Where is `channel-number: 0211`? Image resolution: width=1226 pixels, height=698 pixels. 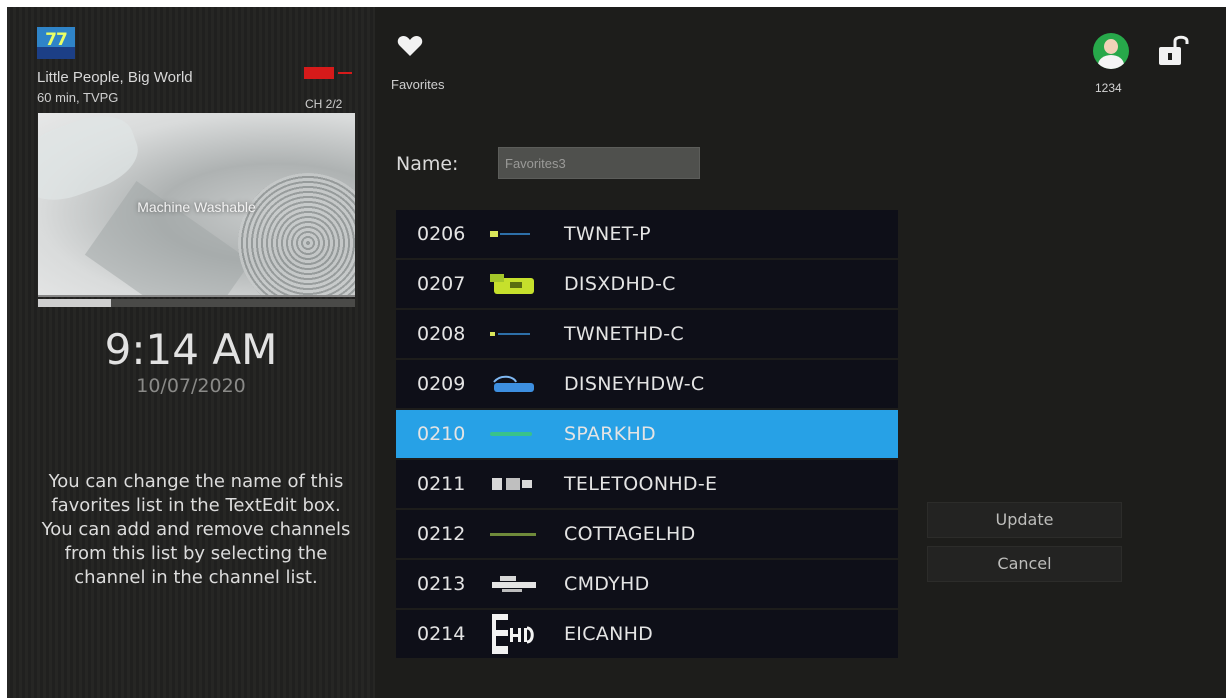
channel-number: 0211 is located at coordinates (441, 484).